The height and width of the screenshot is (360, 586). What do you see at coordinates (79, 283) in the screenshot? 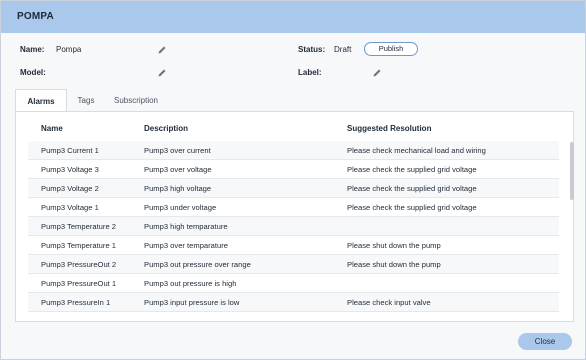
I see `cell-name: Pump3 PressureOut 1` at bounding box center [79, 283].